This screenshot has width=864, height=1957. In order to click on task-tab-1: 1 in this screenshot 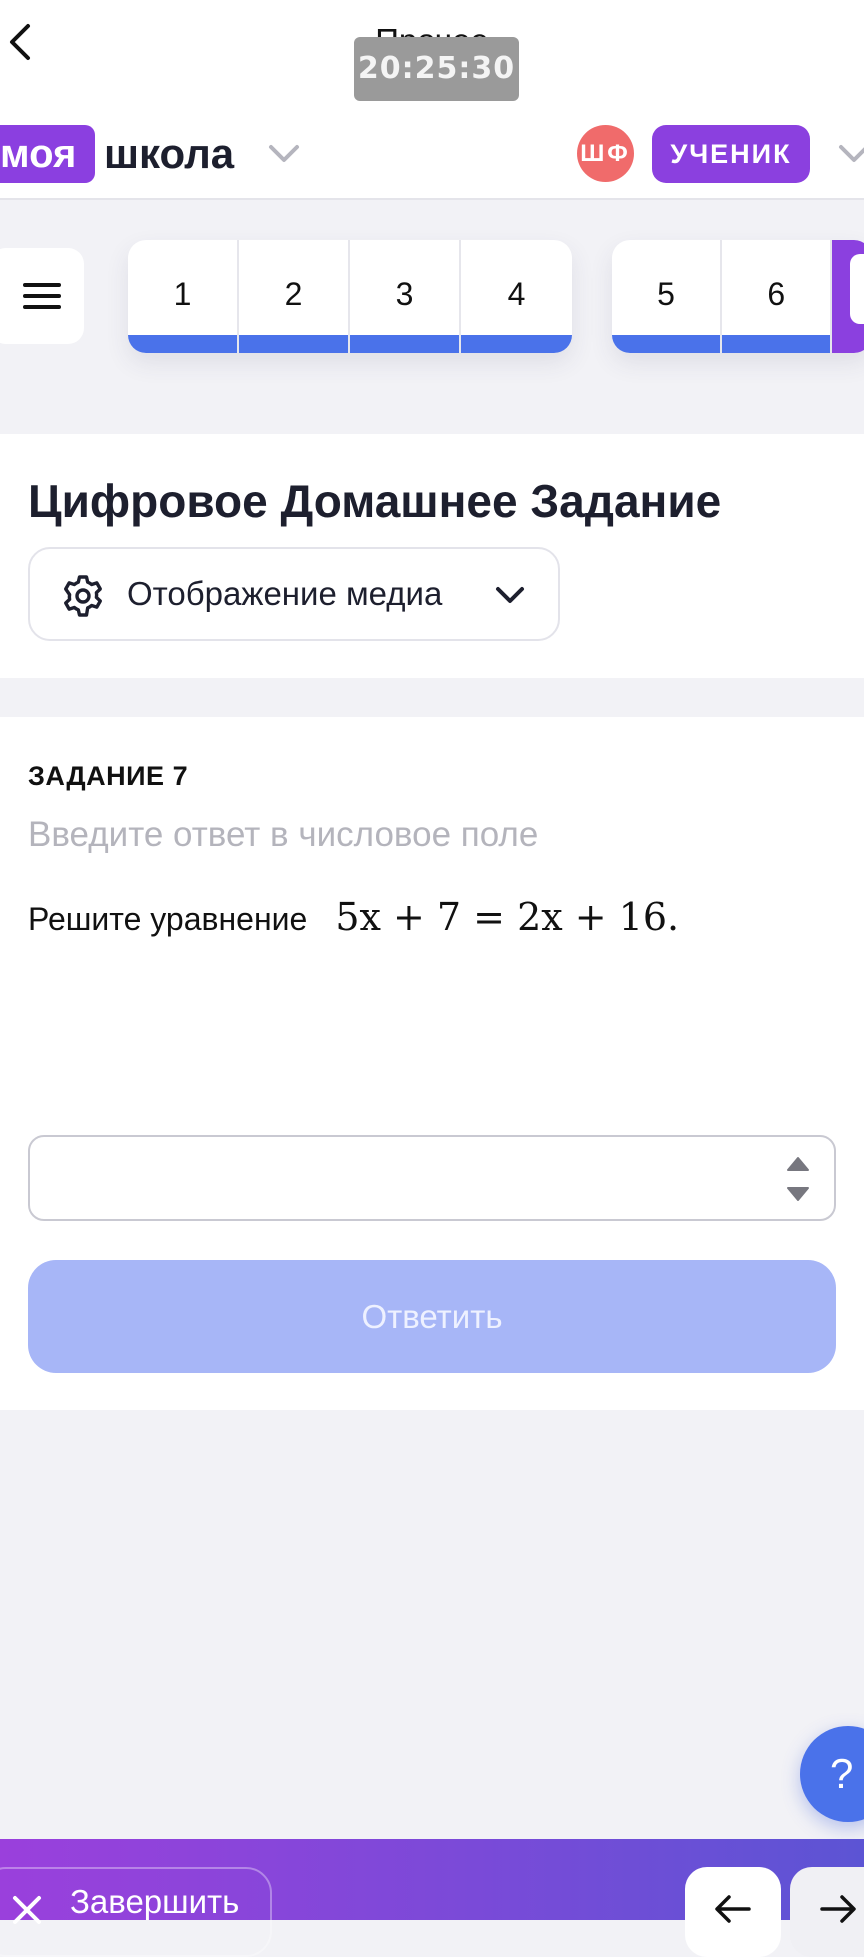, I will do `click(183, 296)`.